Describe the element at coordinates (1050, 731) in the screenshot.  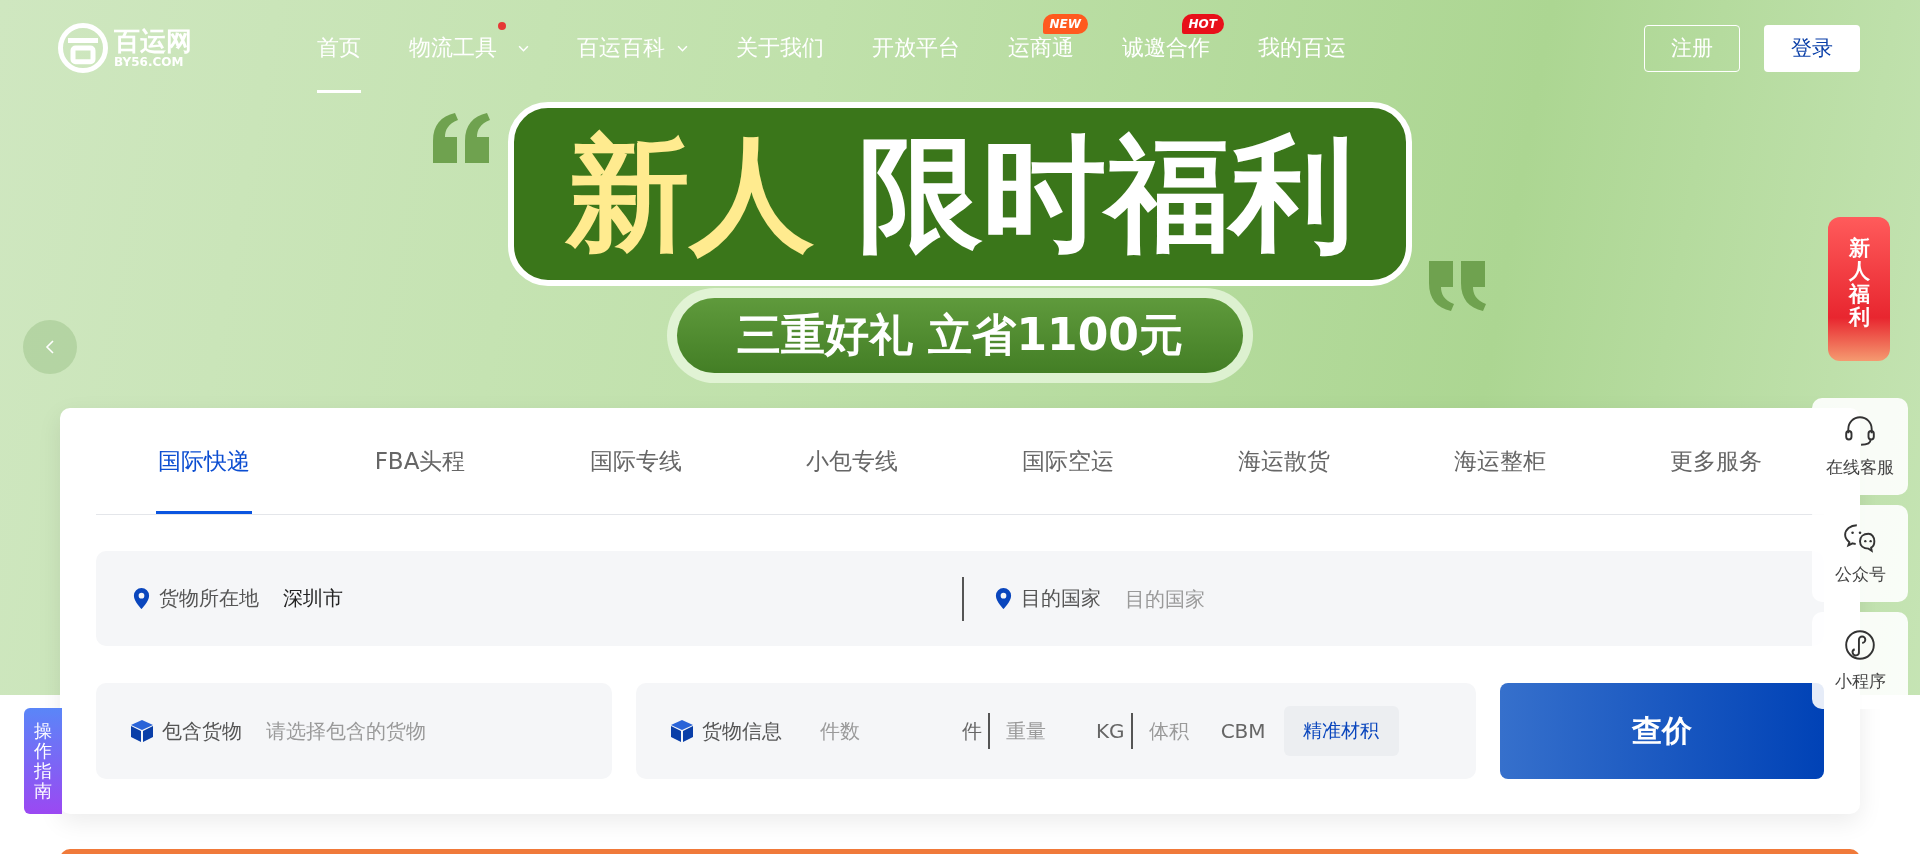
I see `cargo-input: 重量` at that location.